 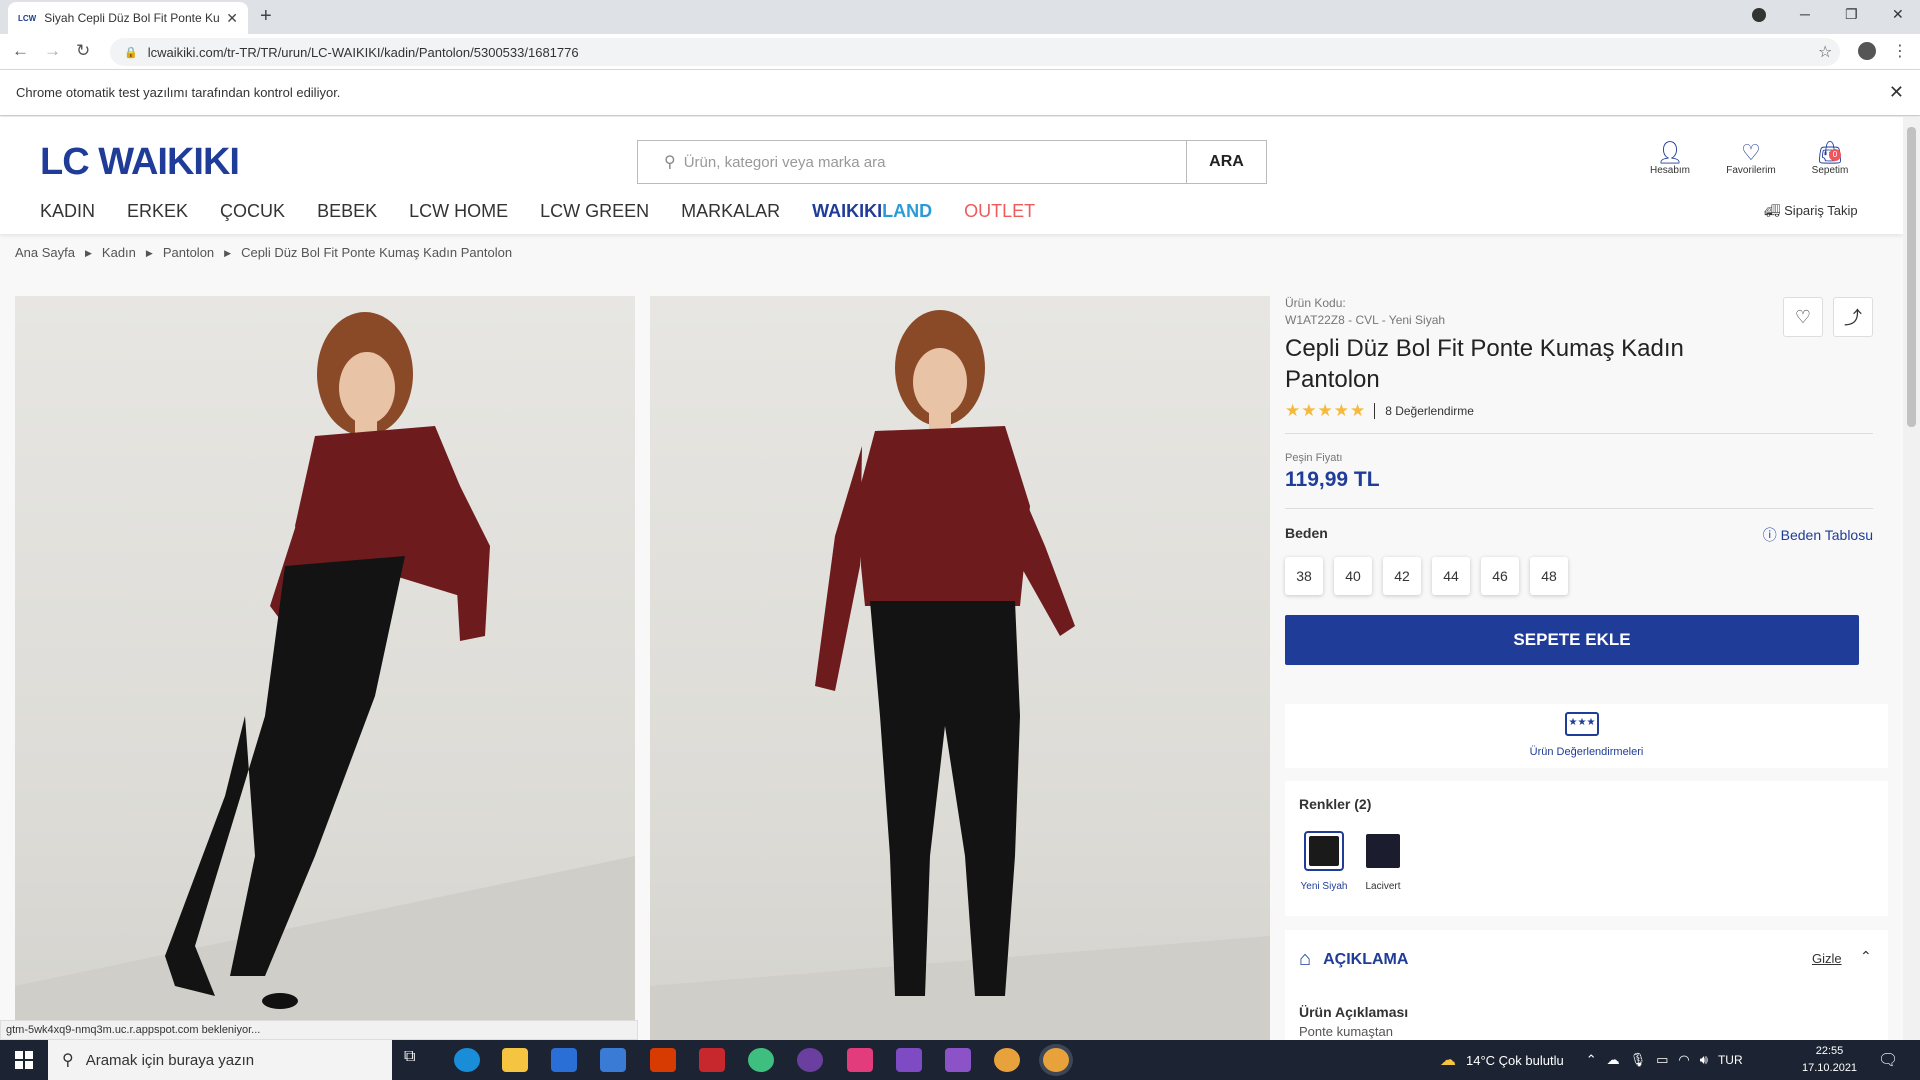 I want to click on back-icon: ←, so click(x=20, y=51).